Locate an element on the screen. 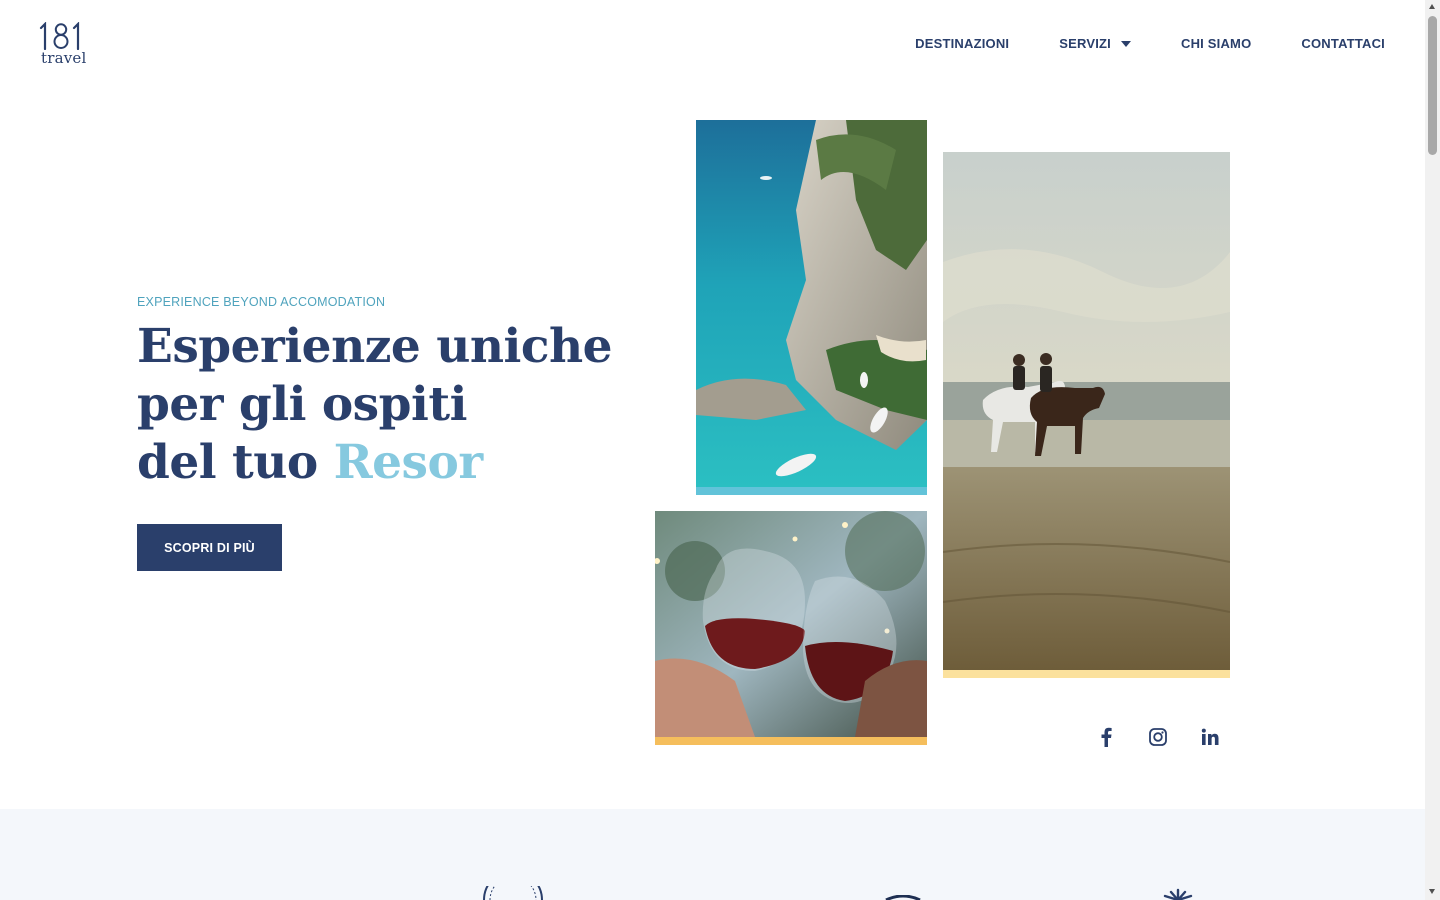  hero-title-line-1: Esperienze uniche is located at coordinates (375, 346).